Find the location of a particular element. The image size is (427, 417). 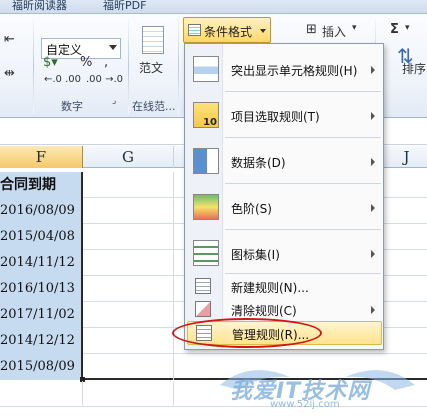

menu-item-data-bars: 数据条(D) is located at coordinates (284, 161).